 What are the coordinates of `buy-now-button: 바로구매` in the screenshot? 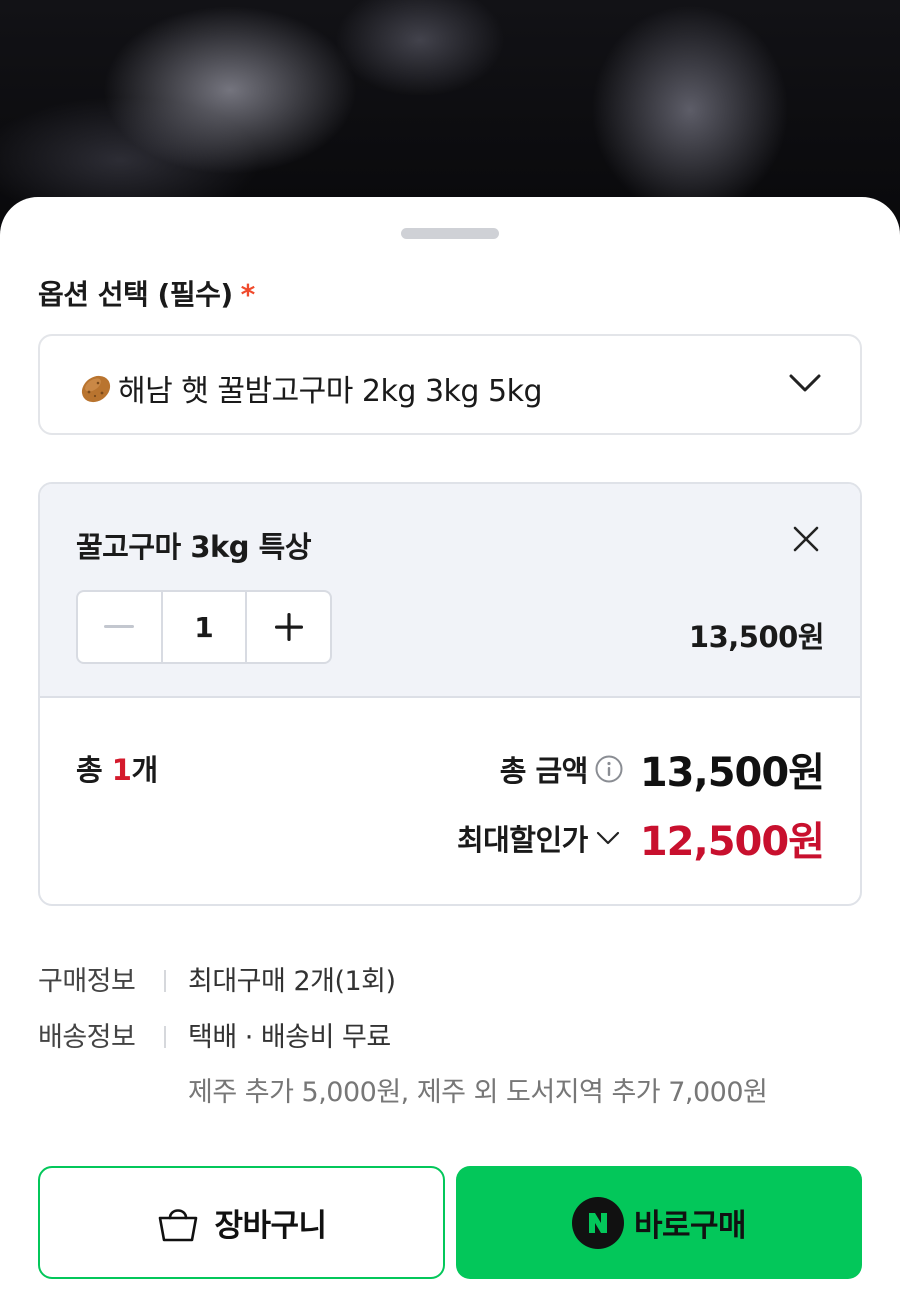 It's located at (659, 1222).